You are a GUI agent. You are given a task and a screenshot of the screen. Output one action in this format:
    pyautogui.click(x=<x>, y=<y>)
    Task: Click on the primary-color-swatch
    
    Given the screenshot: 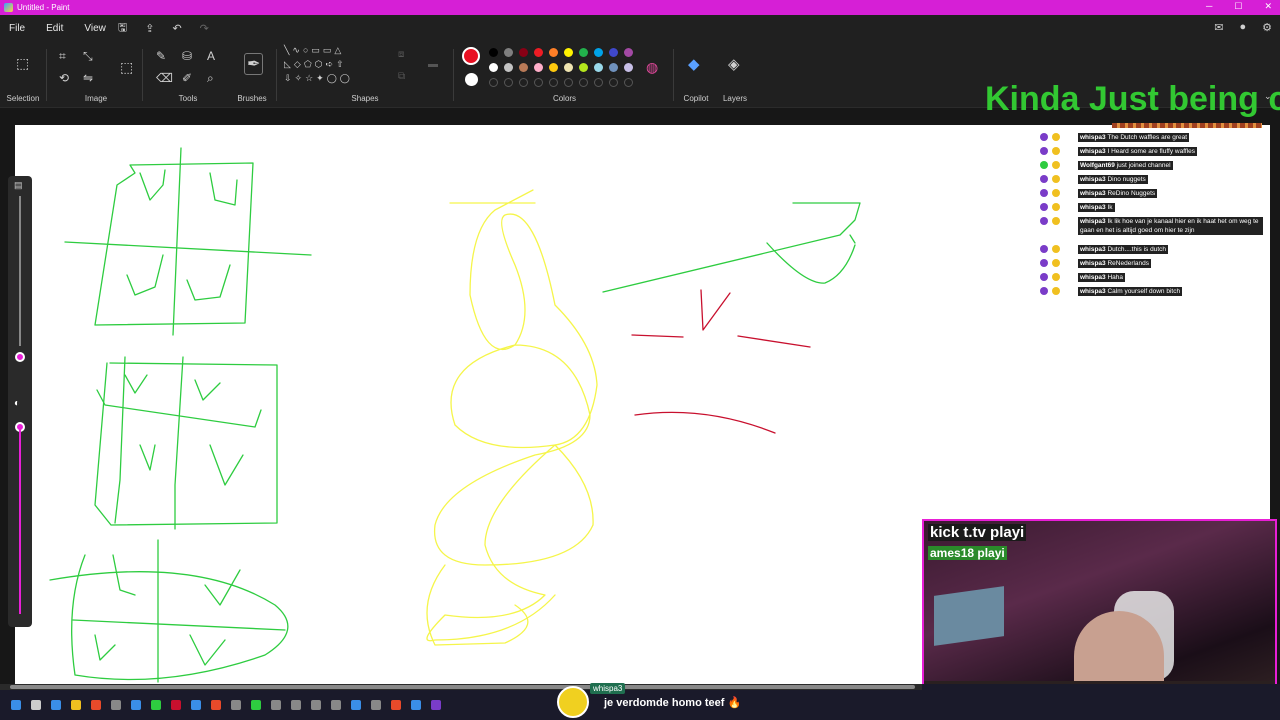 What is the action you would take?
    pyautogui.click(x=471, y=56)
    